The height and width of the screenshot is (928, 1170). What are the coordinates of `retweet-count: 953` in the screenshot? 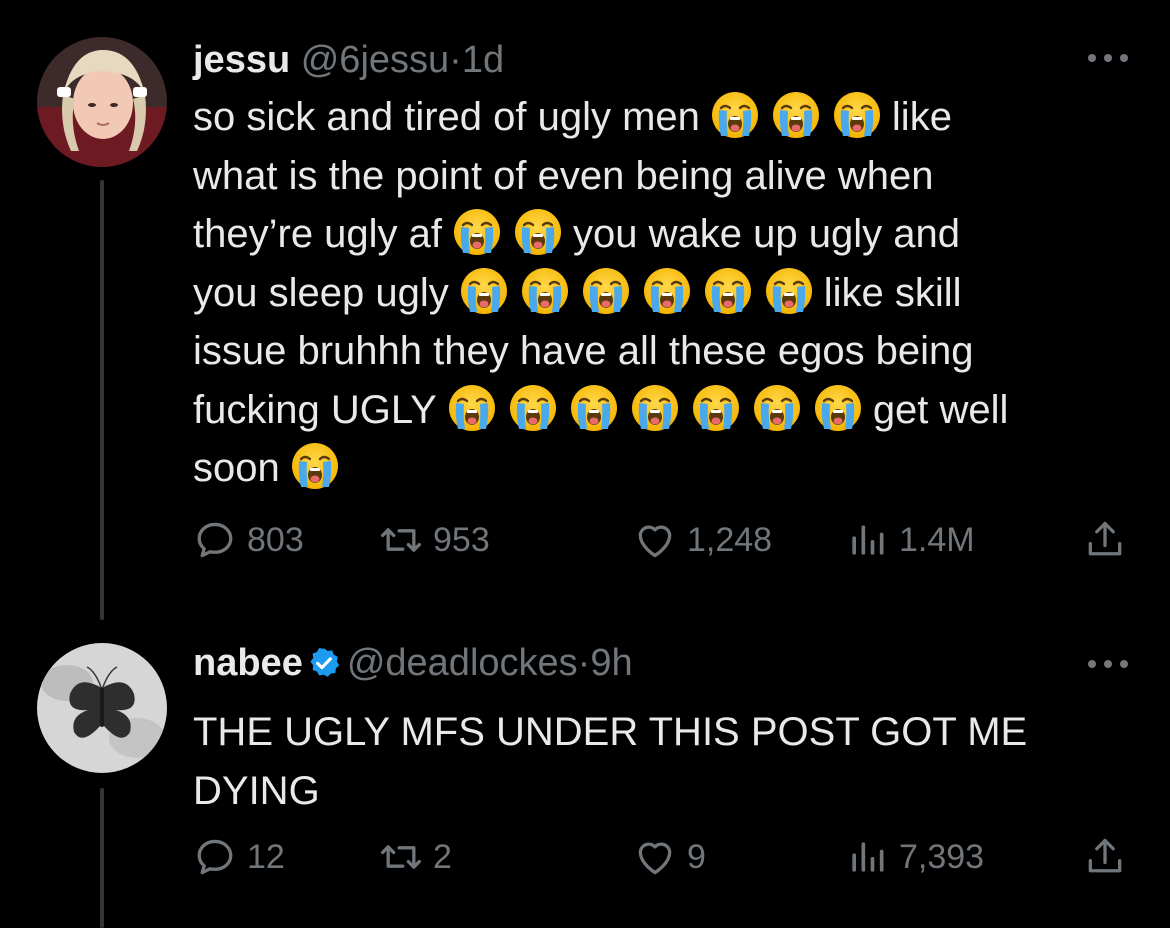 It's located at (461, 539).